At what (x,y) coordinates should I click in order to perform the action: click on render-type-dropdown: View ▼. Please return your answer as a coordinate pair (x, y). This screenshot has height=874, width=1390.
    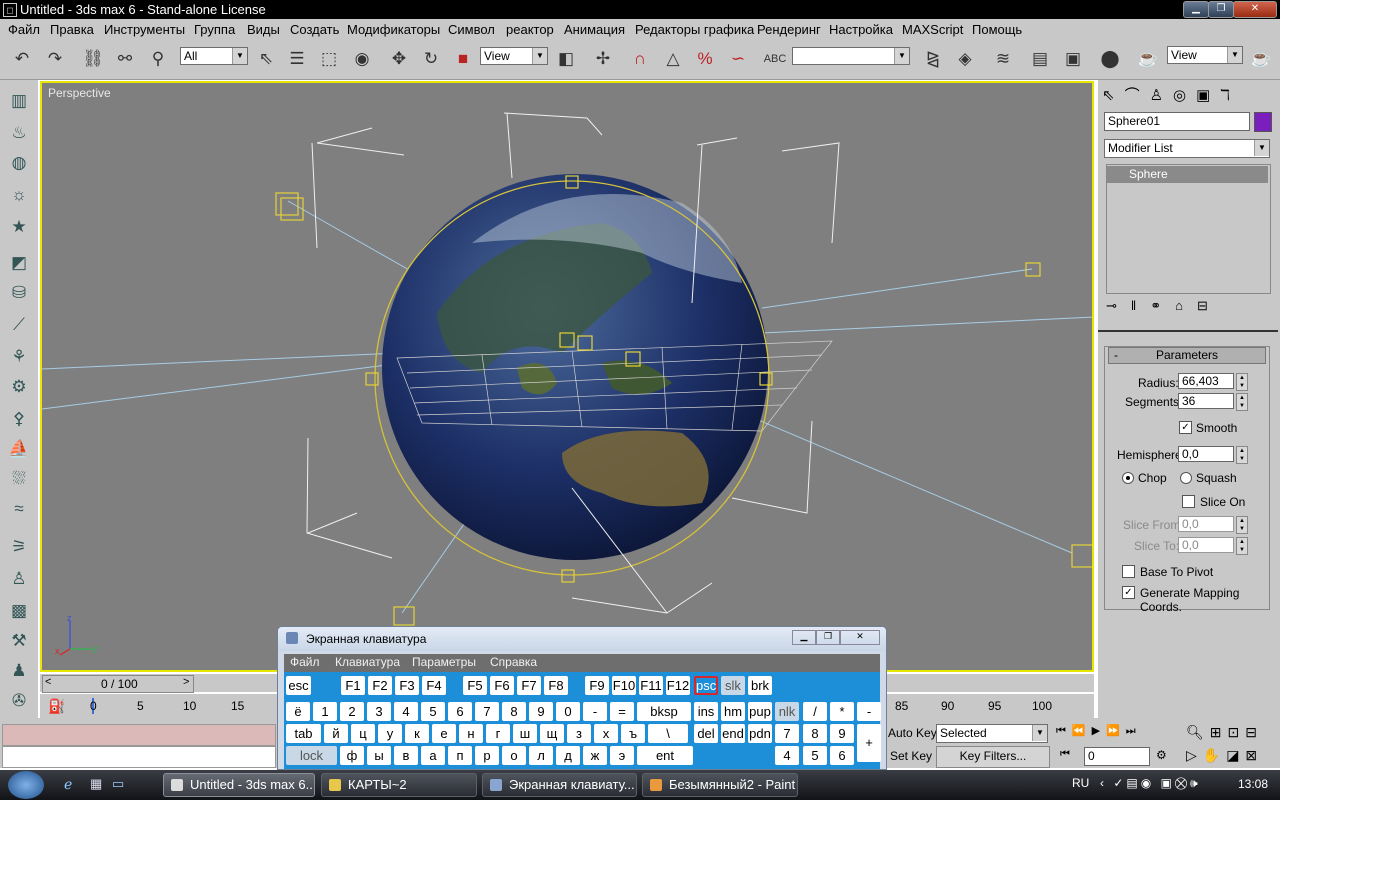
    Looking at the image, I should click on (1205, 55).